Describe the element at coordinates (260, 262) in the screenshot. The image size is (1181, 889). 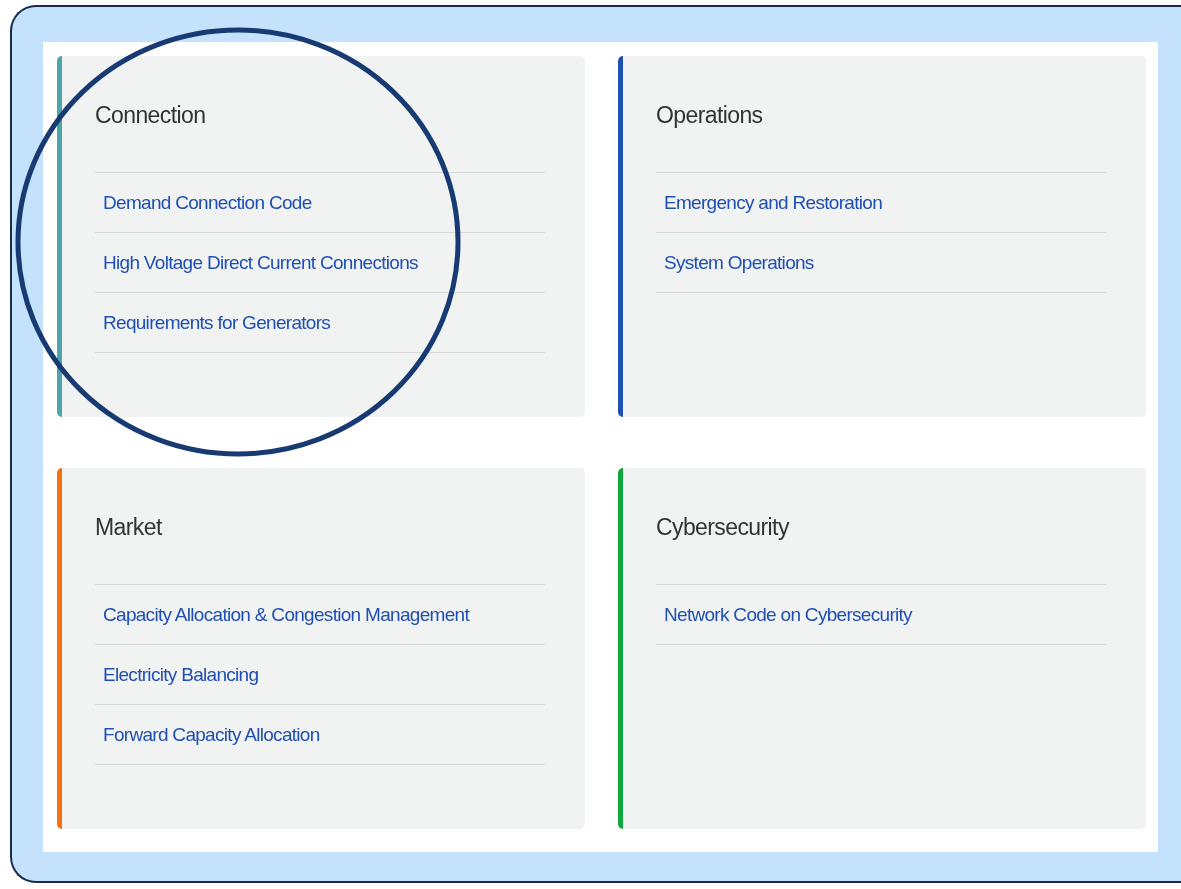
I see `code-link: High Voltage Direct Current Connections` at that location.